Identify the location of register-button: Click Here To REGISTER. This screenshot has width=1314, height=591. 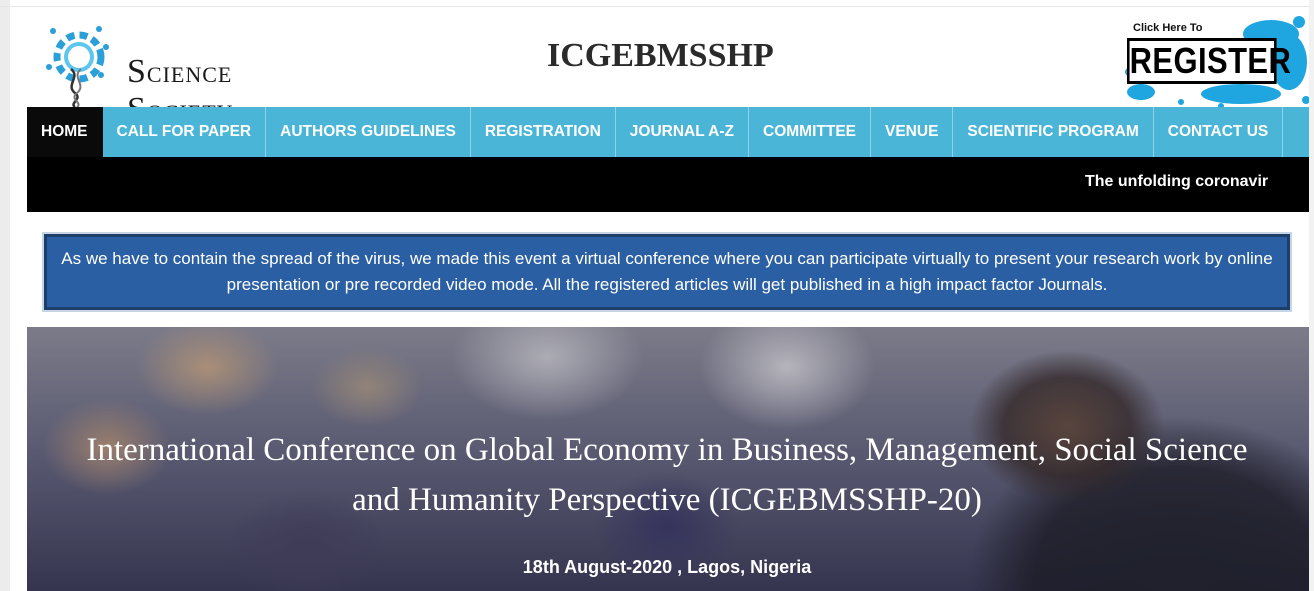
(1216, 61).